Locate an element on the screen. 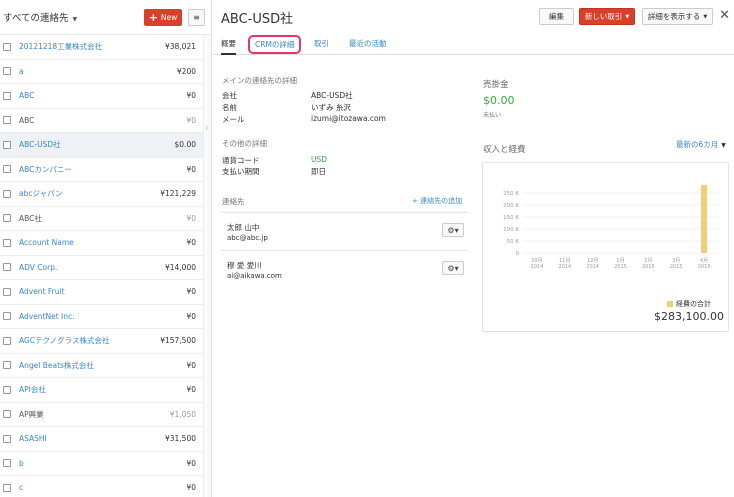 The height and width of the screenshot is (497, 734). contact-name: API会社 is located at coordinates (102, 389).